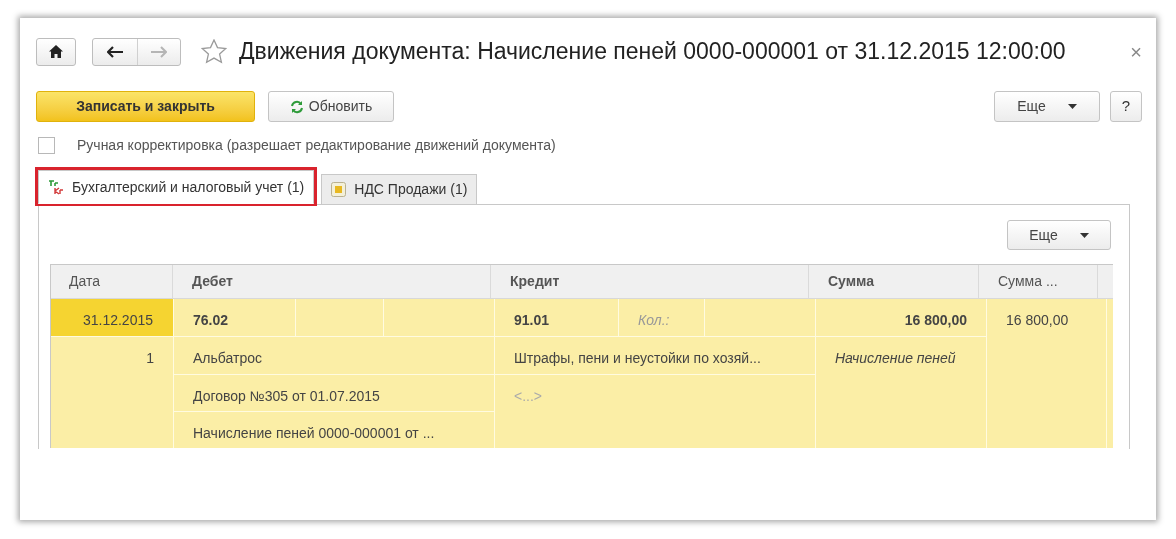 The image size is (1176, 539). What do you see at coordinates (399, 189) in the screenshot?
I see `tab: НДС Продажи (1)` at bounding box center [399, 189].